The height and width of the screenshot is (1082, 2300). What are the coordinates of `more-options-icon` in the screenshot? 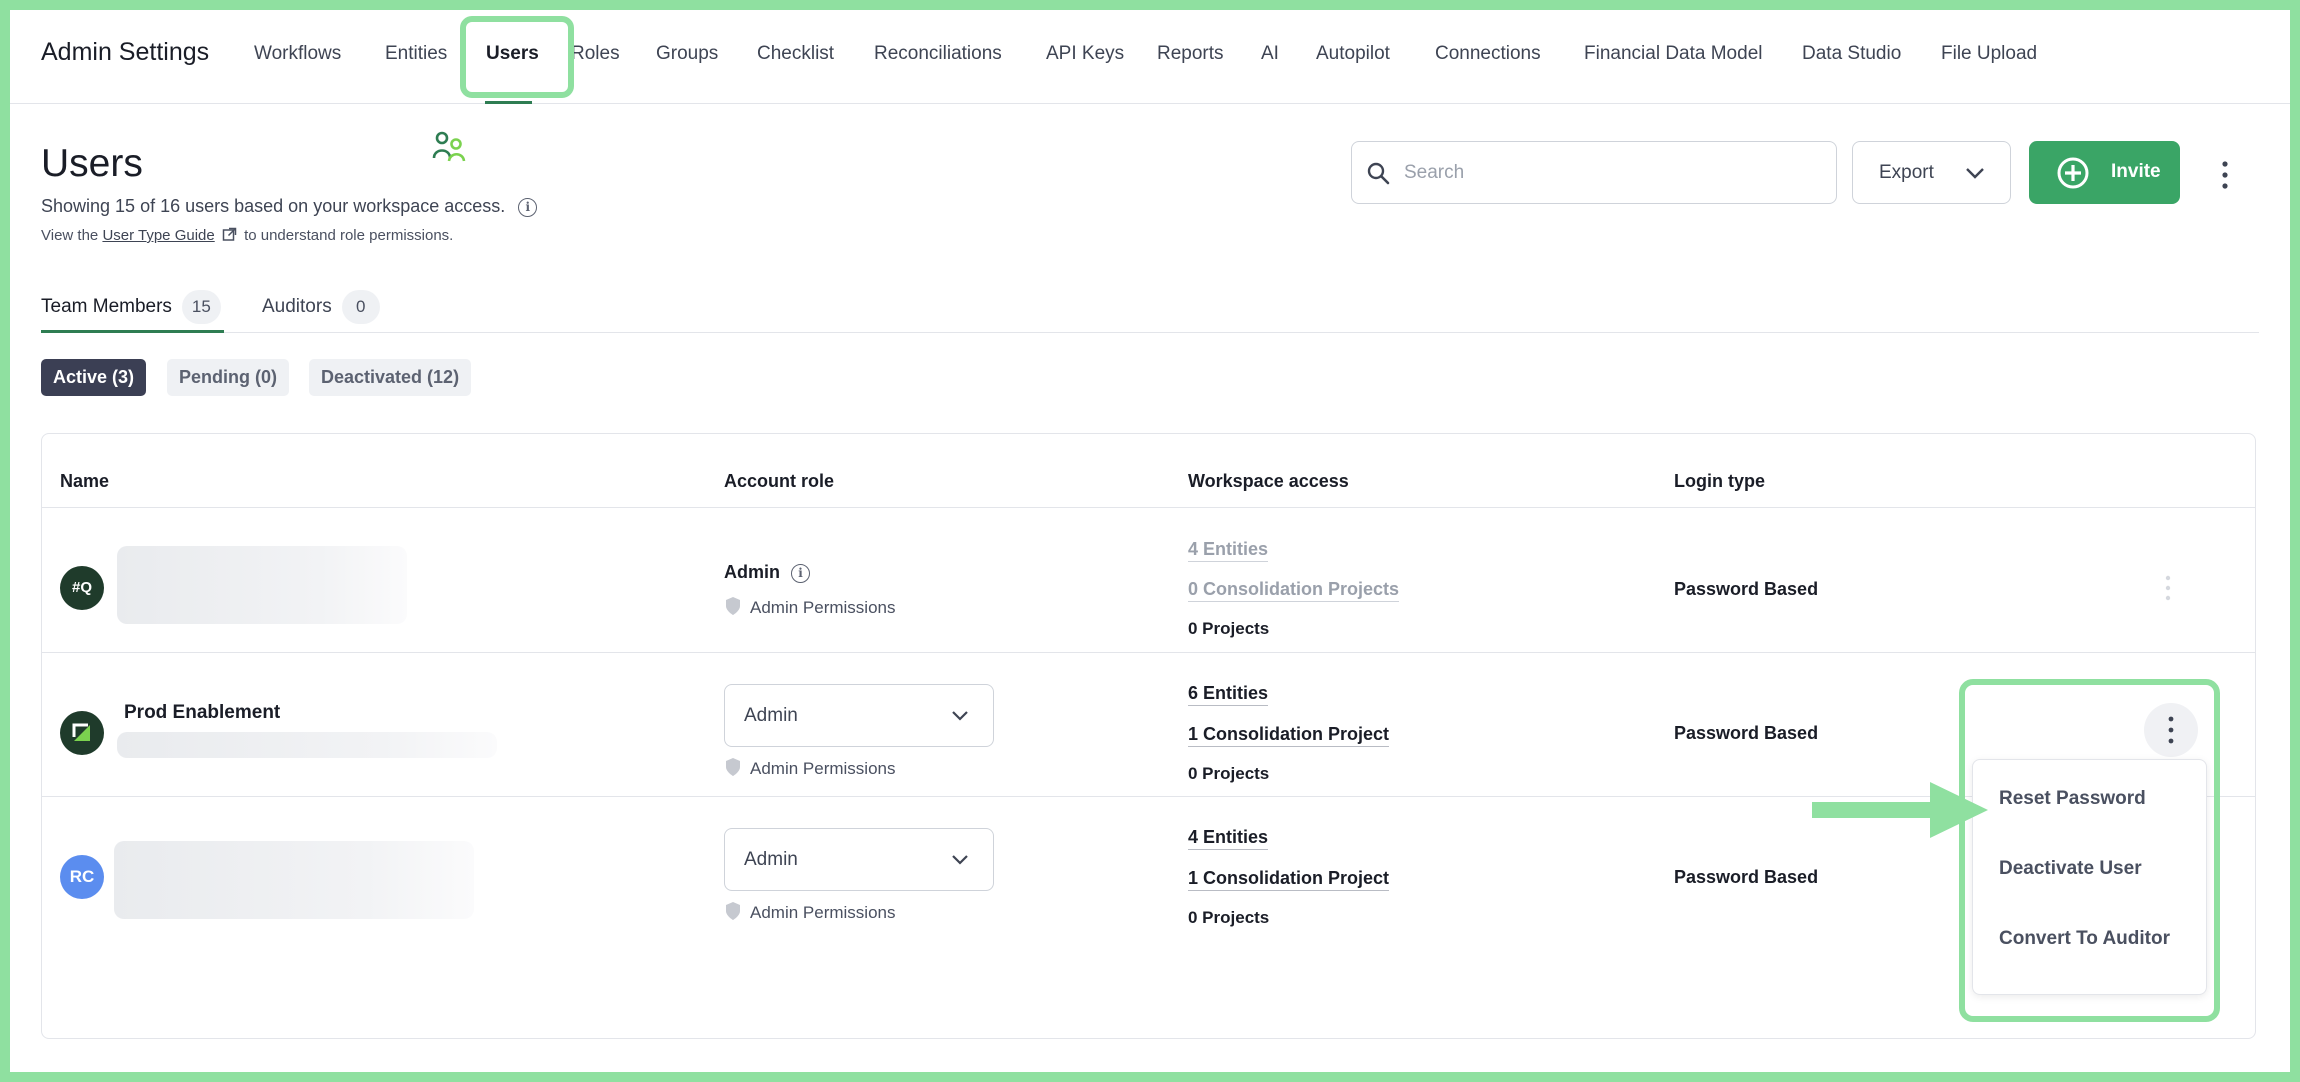 It's located at (2225, 175).